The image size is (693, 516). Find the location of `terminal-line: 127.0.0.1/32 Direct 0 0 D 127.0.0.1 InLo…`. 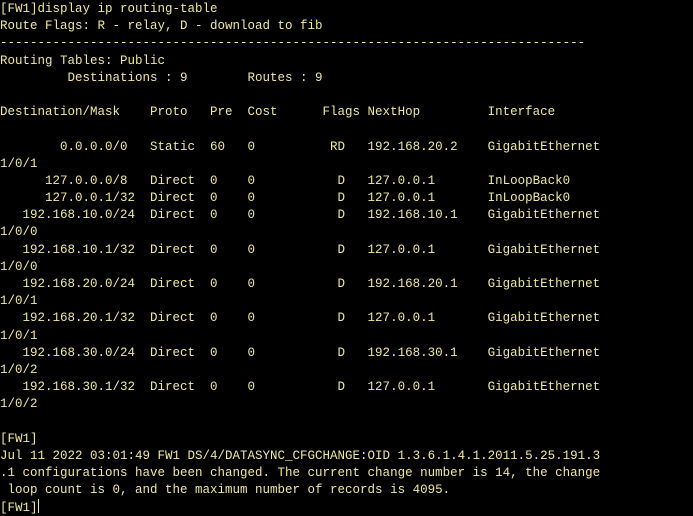

terminal-line: 127.0.0.1/32 Direct 0 0 D 127.0.0.1 InLo… is located at coordinates (285, 198).